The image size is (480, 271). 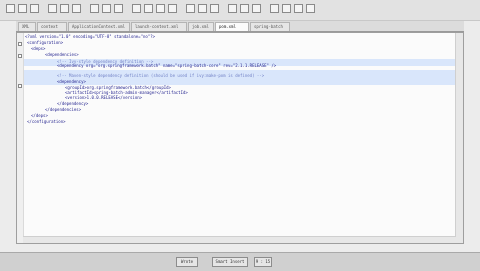 I want to click on main-toolbar, so click(x=240, y=10).